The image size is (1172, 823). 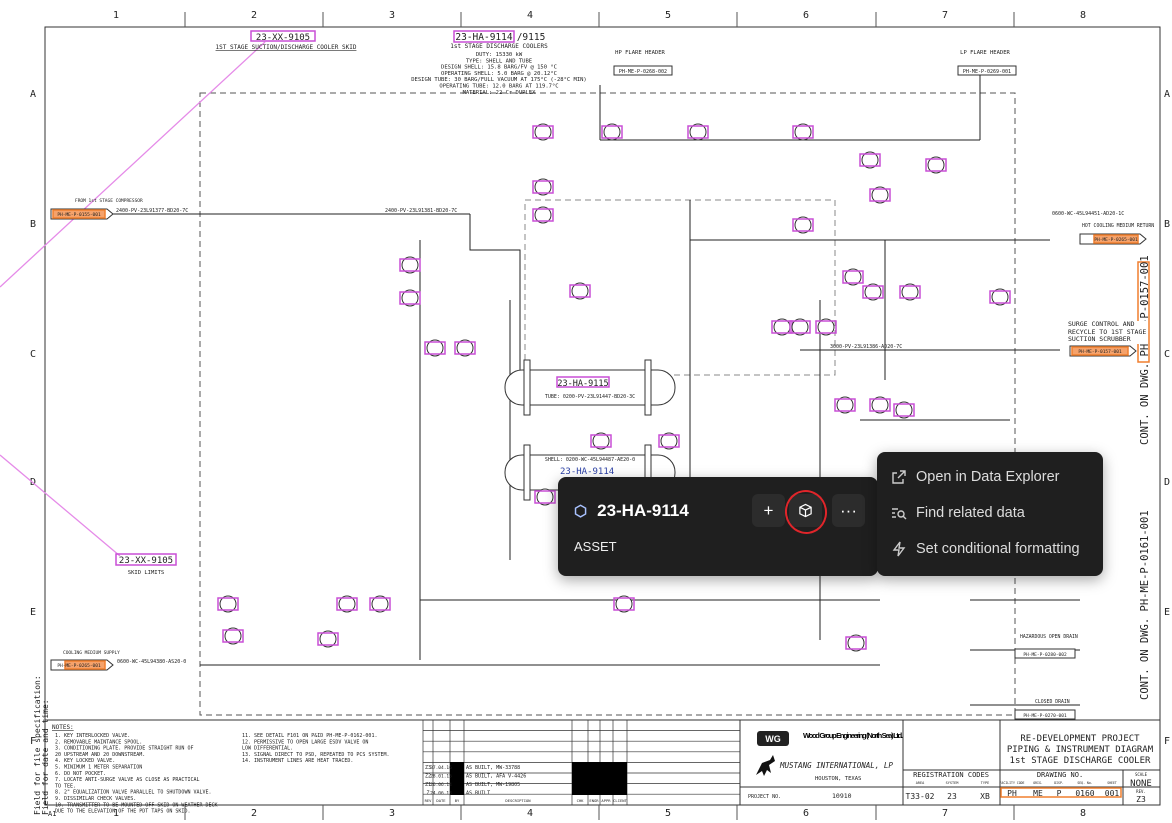 I want to click on menu-item-label: Find related data, so click(x=970, y=513).